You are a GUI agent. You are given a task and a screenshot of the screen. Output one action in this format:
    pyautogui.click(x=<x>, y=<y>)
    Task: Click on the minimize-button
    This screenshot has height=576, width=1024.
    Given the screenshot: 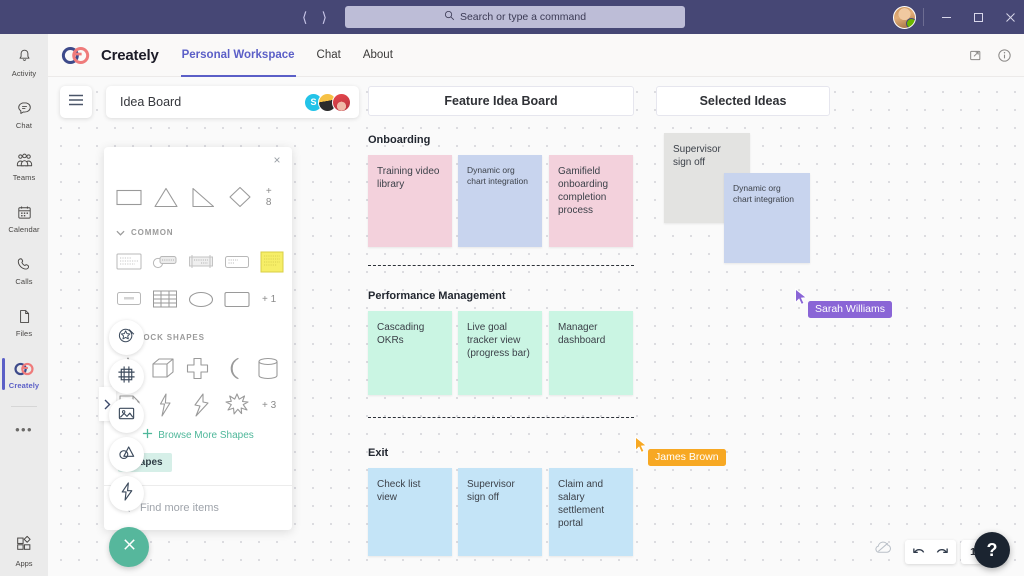 What is the action you would take?
    pyautogui.click(x=946, y=17)
    